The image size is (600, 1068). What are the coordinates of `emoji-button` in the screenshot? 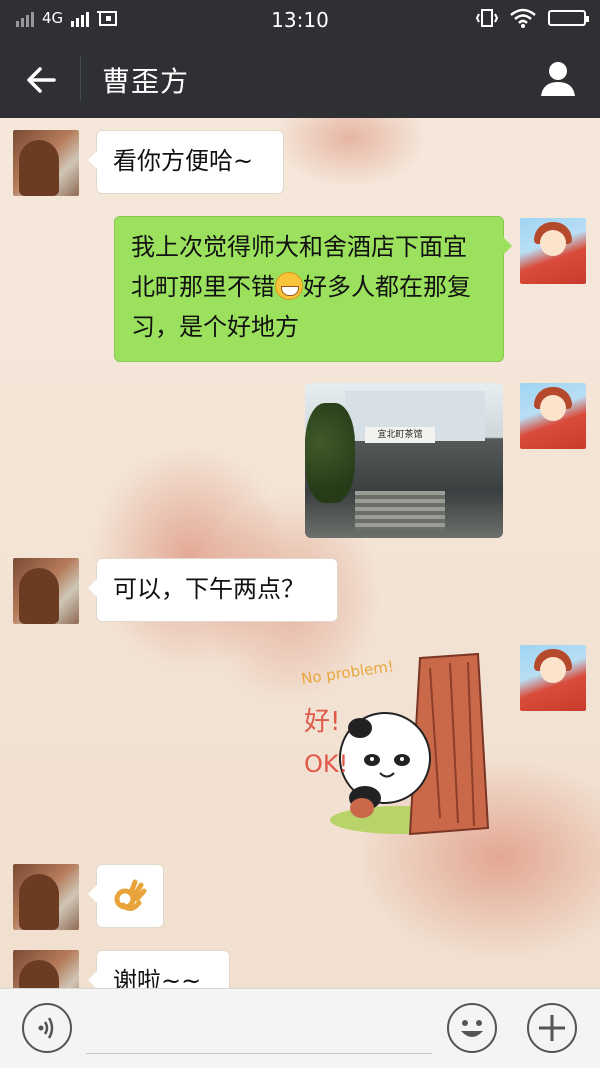 It's located at (472, 1028).